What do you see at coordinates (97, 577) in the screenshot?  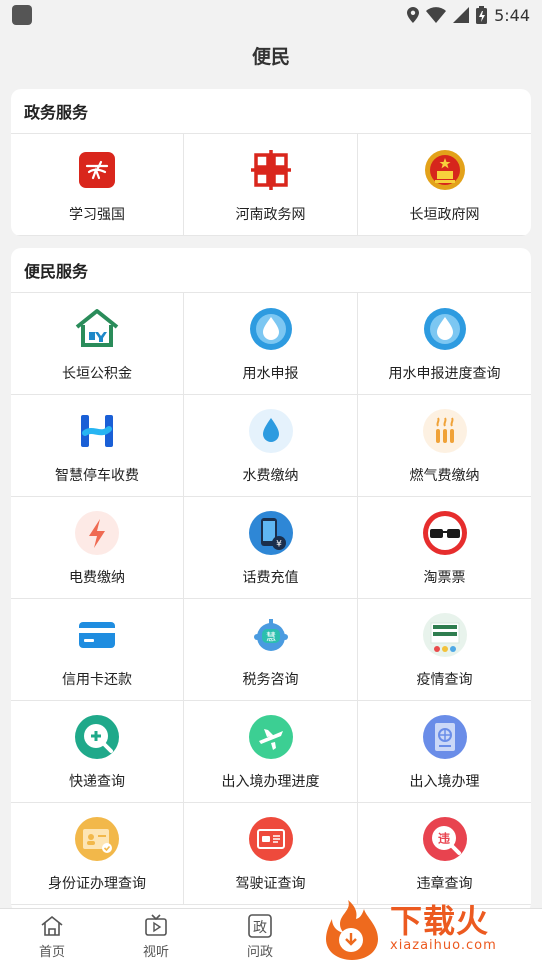 I see `service-label: 电费缴纳` at bounding box center [97, 577].